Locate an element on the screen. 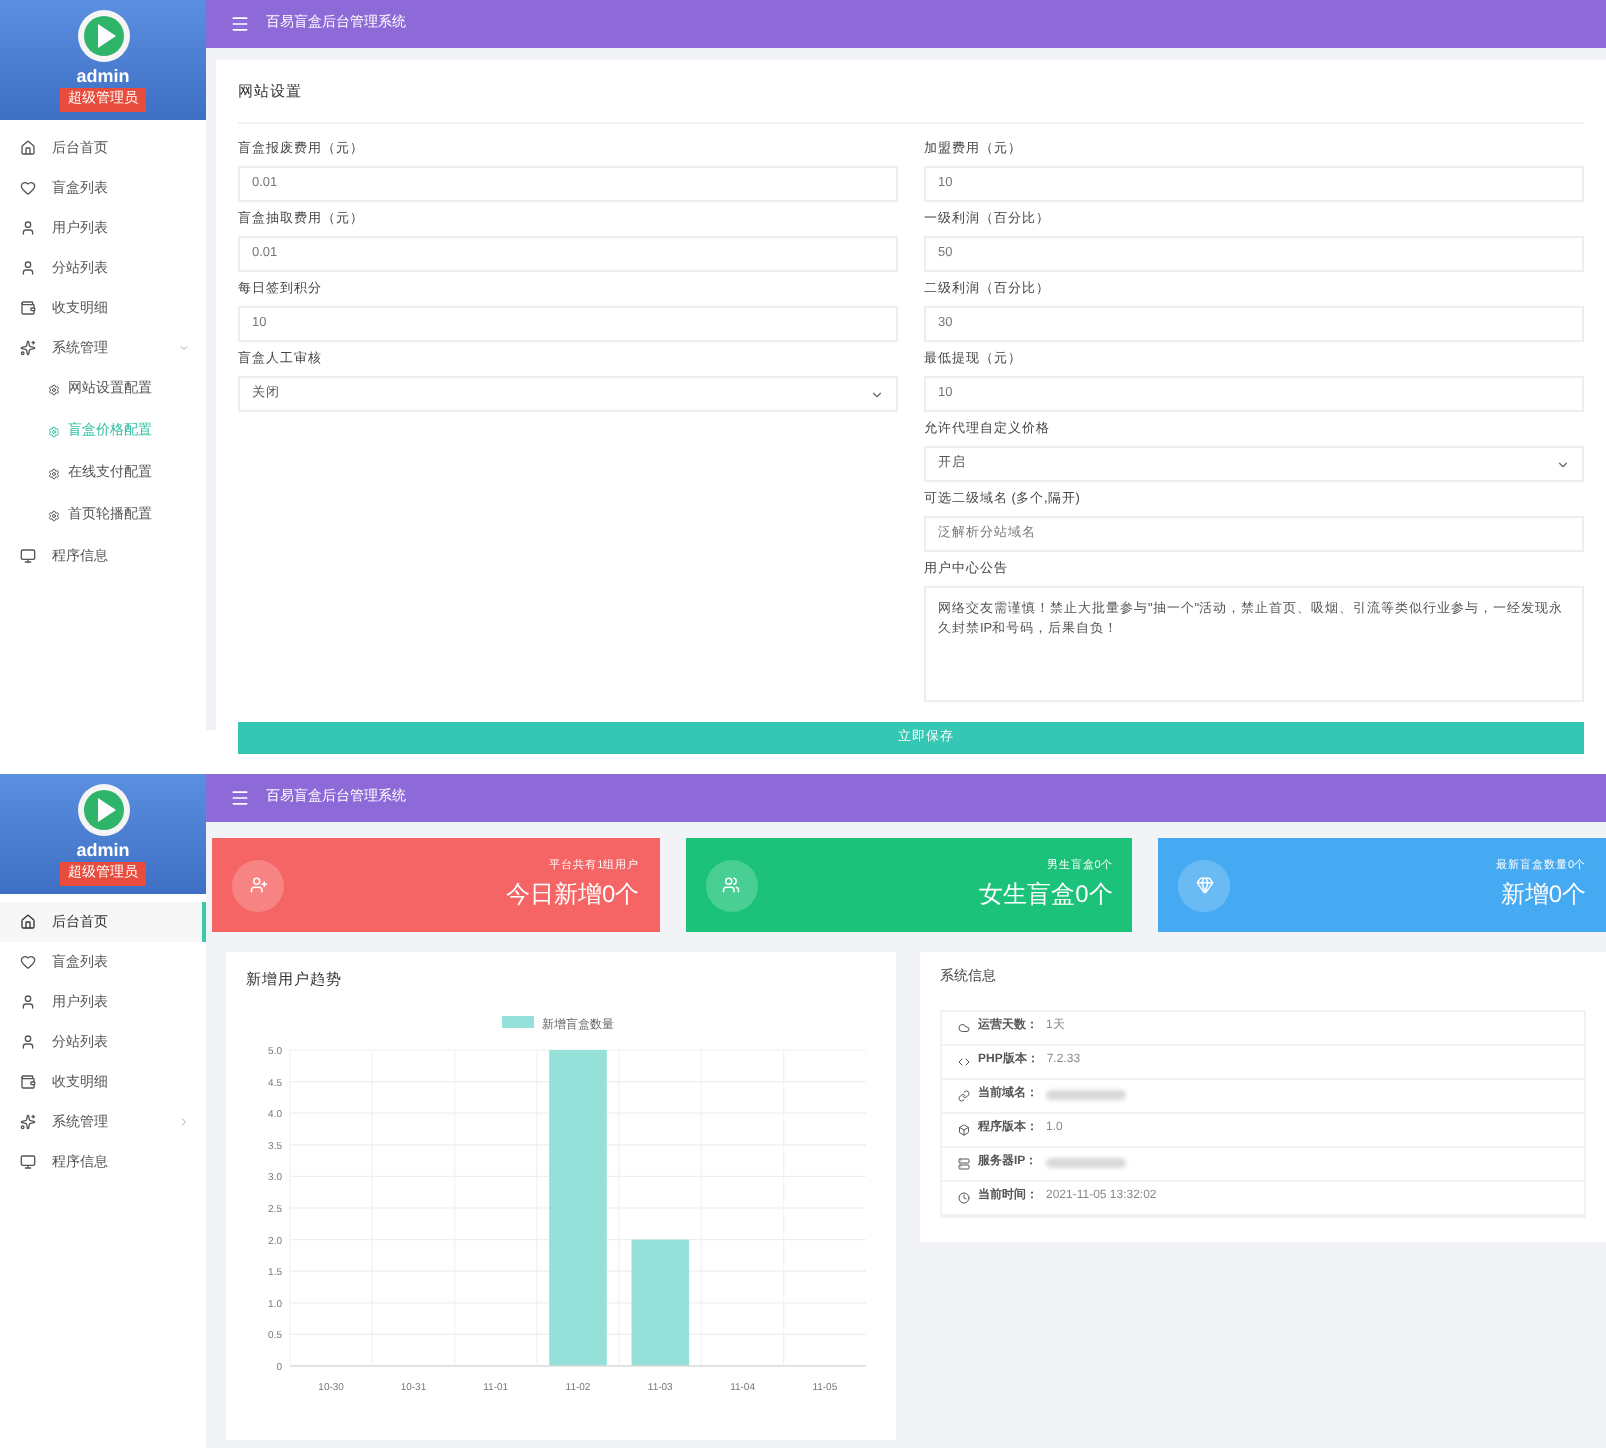 The width and height of the screenshot is (1606, 1448). link-icon is located at coordinates (964, 1095).